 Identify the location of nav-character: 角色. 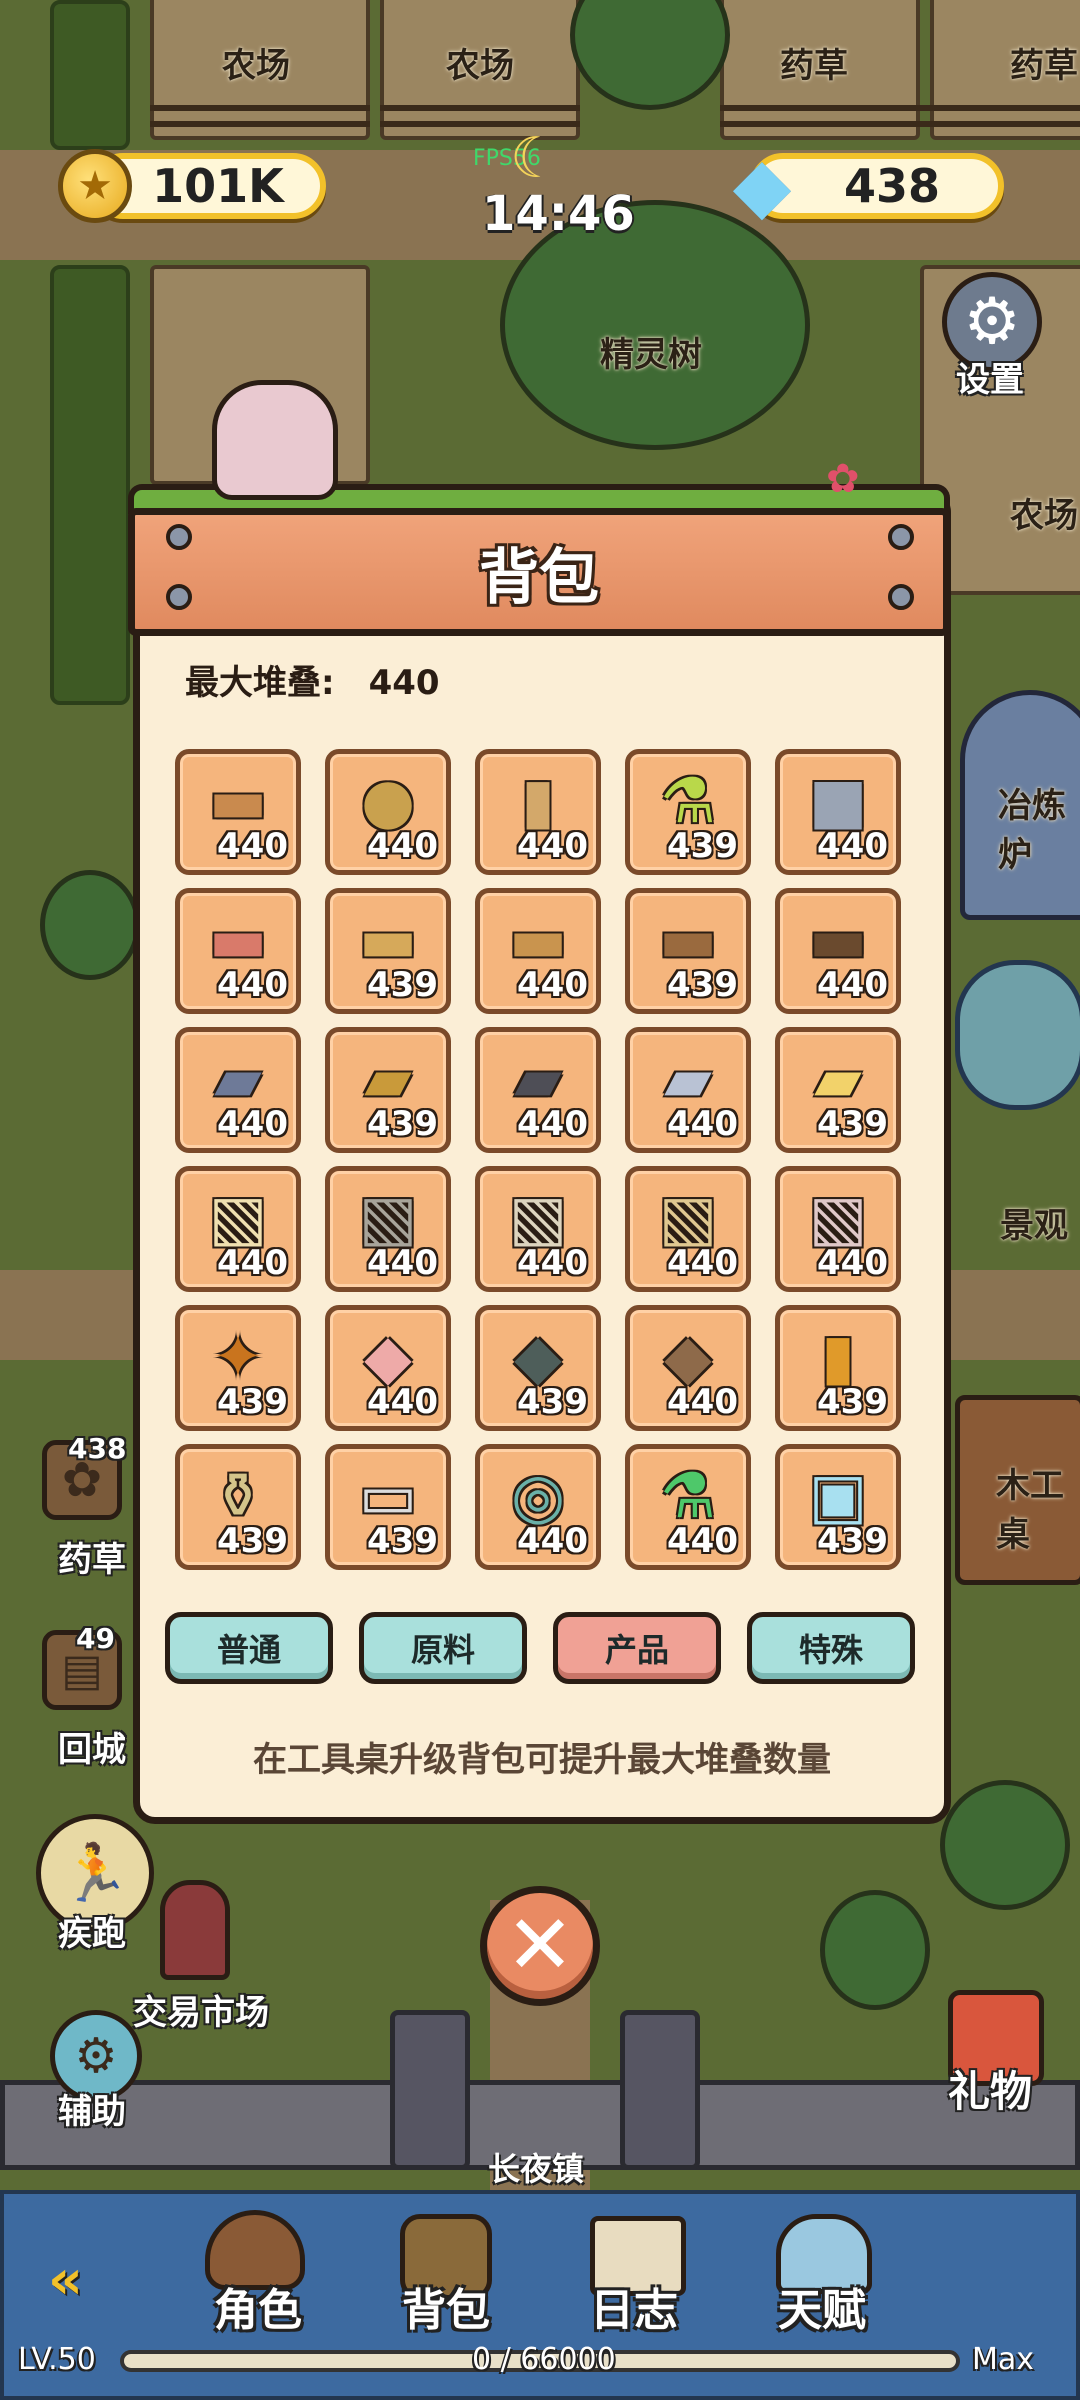
(258, 2306).